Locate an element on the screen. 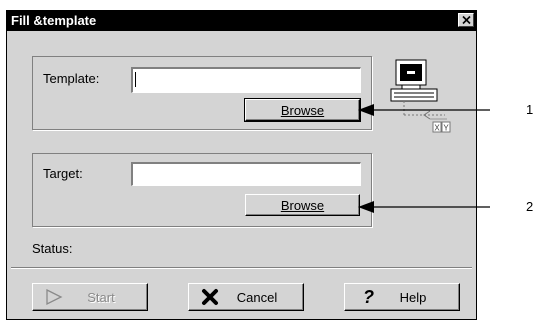  callout-number-1: 1 is located at coordinates (530, 109).